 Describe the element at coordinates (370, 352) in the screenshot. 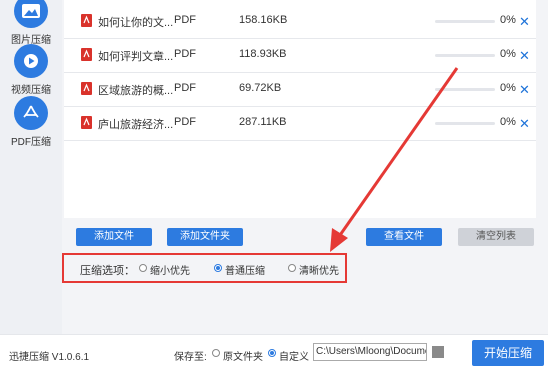

I see `save-path-input: C:\Users\Mloong\Docume` at that location.